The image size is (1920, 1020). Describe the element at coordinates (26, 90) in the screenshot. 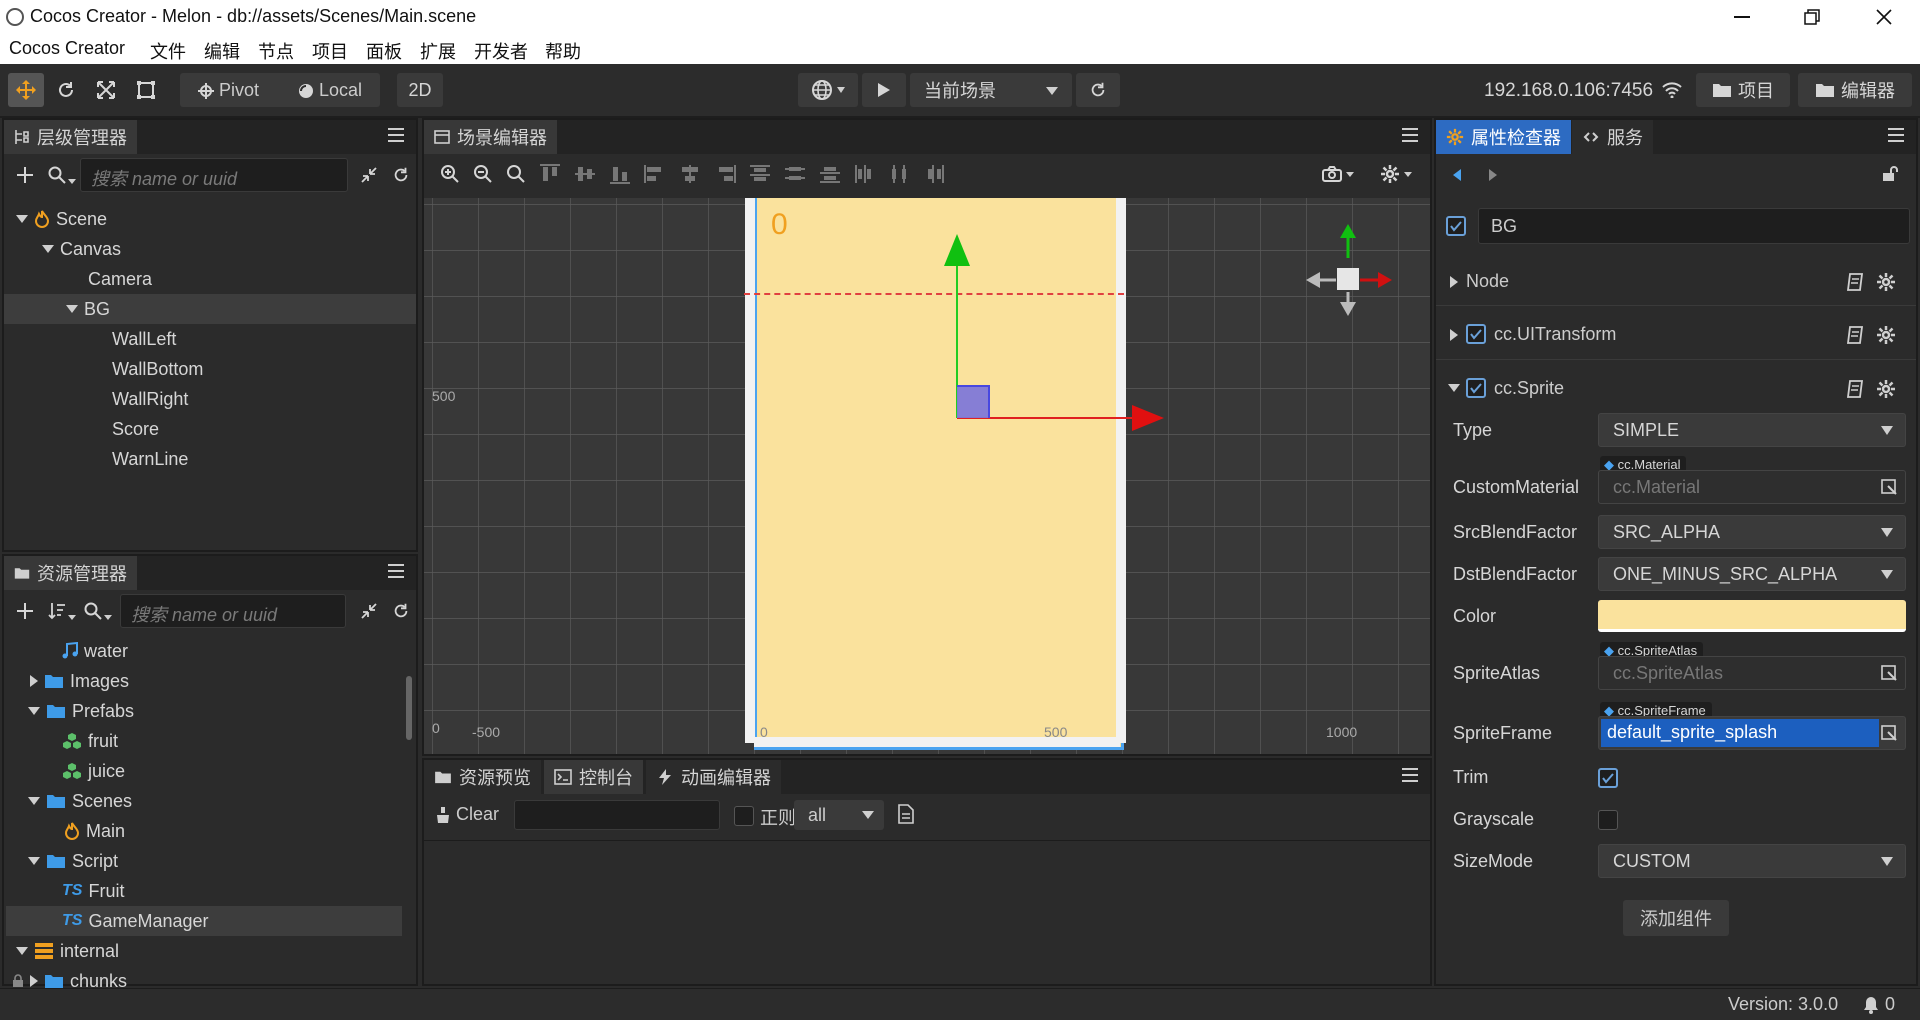

I see `move-tool-button` at that location.